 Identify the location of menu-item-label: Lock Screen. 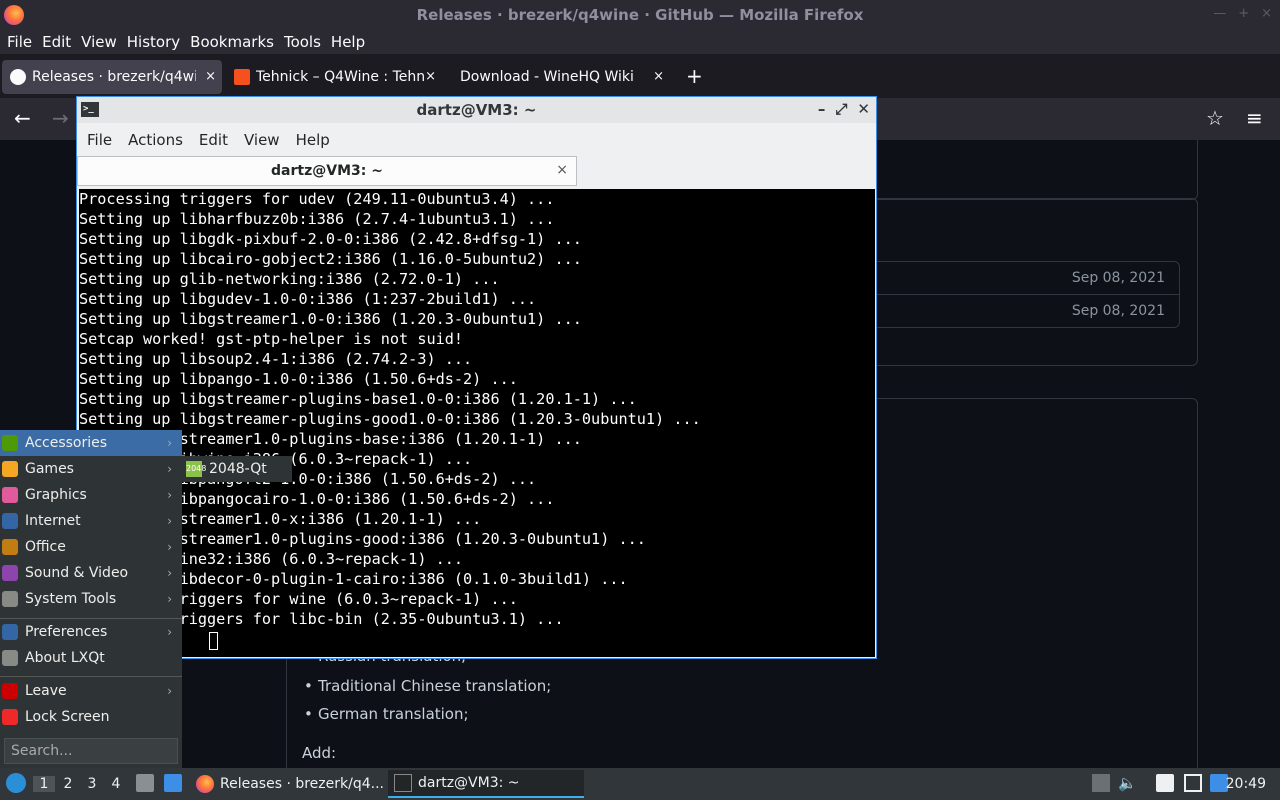
(67, 717).